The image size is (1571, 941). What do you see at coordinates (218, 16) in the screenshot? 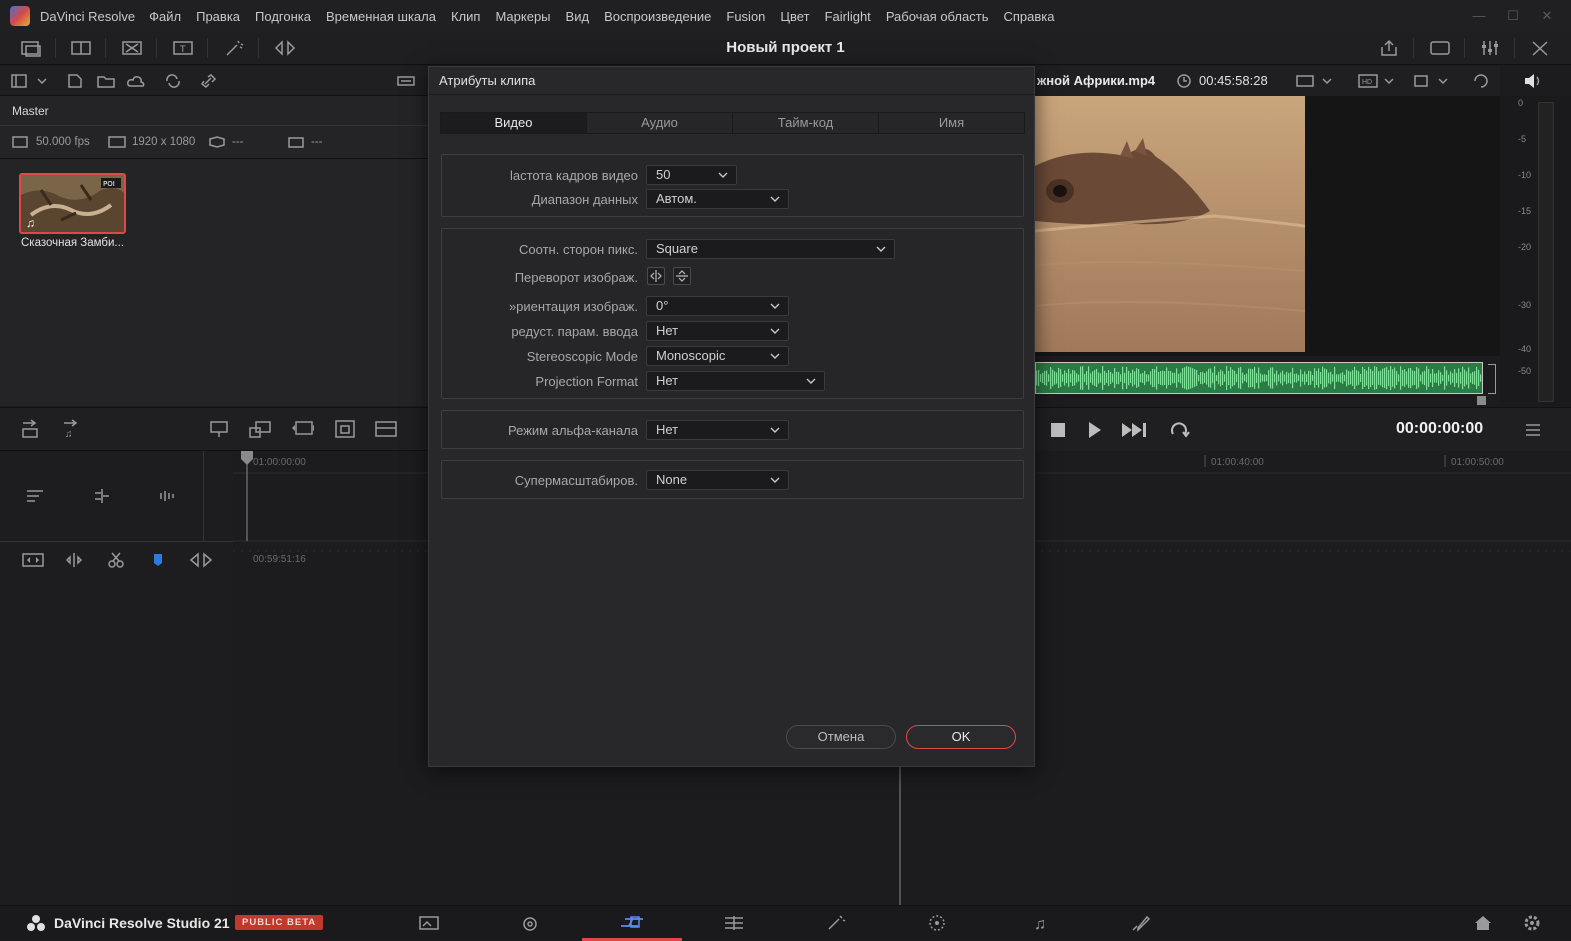
I see `menu-edit: Правка` at bounding box center [218, 16].